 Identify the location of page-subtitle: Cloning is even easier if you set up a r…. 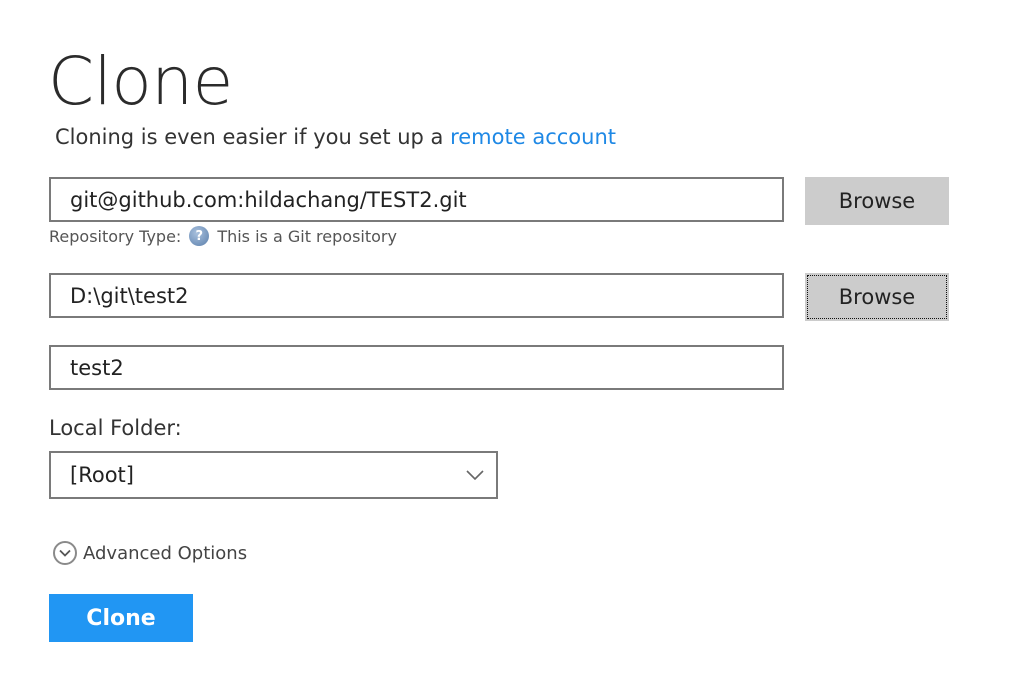
(335, 137).